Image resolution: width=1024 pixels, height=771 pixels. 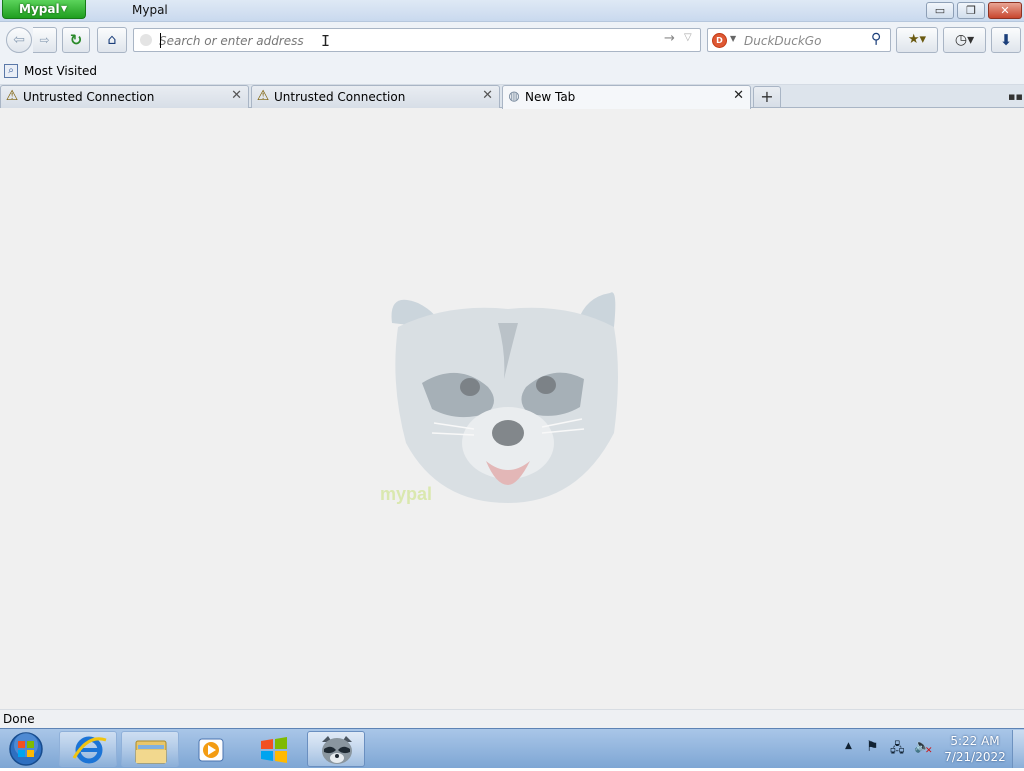 I want to click on tab-groups-icon: ▪▪, so click(x=1015, y=96).